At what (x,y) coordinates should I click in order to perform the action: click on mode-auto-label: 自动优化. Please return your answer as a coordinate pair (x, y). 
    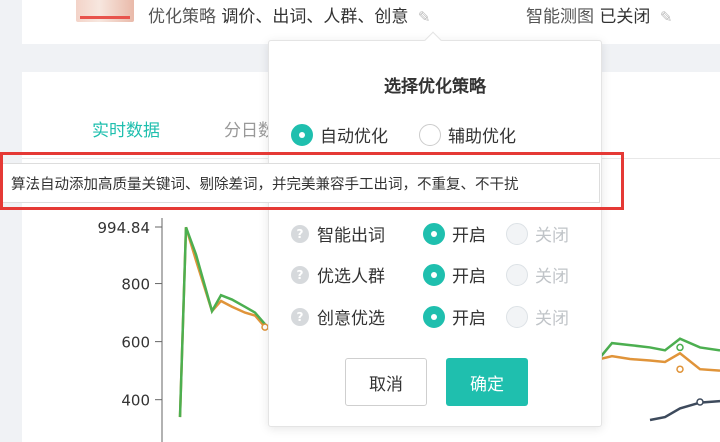
    Looking at the image, I should click on (354, 137).